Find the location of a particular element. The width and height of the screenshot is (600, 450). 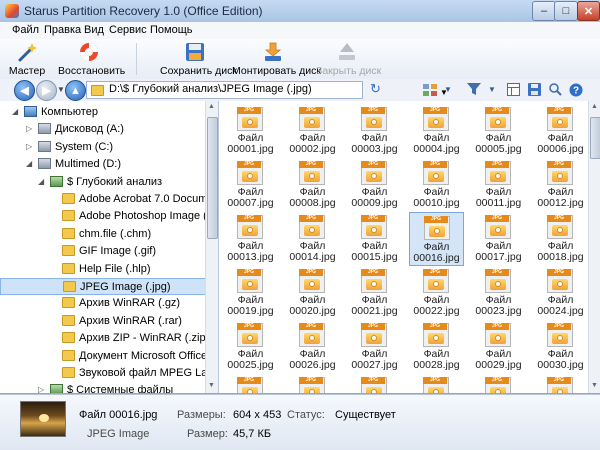

tree-item: Adobe Photoshop Image (.psd) is located at coordinates (109, 216).